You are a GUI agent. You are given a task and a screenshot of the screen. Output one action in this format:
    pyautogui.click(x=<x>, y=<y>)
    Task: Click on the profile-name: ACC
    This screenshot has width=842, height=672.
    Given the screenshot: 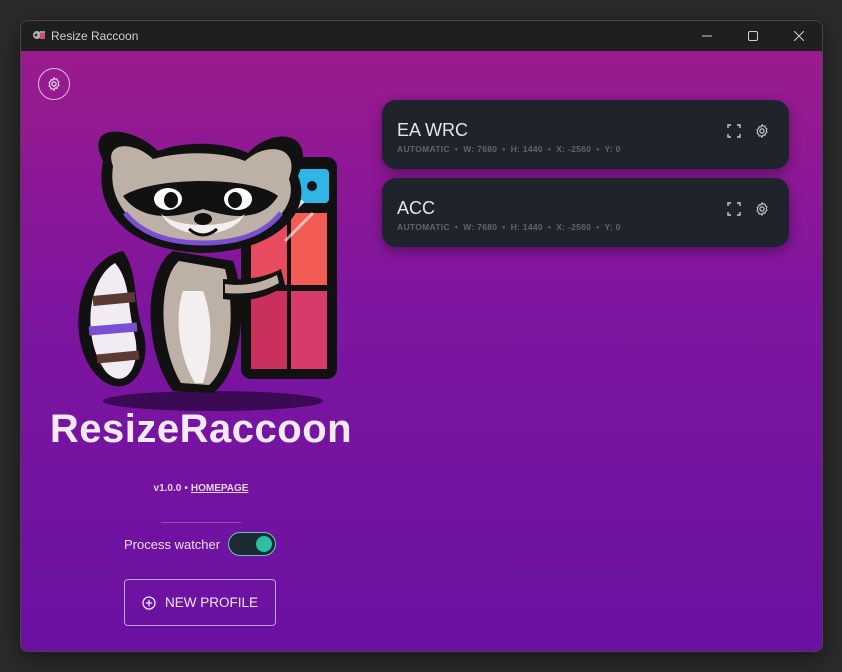 What is the action you would take?
    pyautogui.click(x=416, y=208)
    